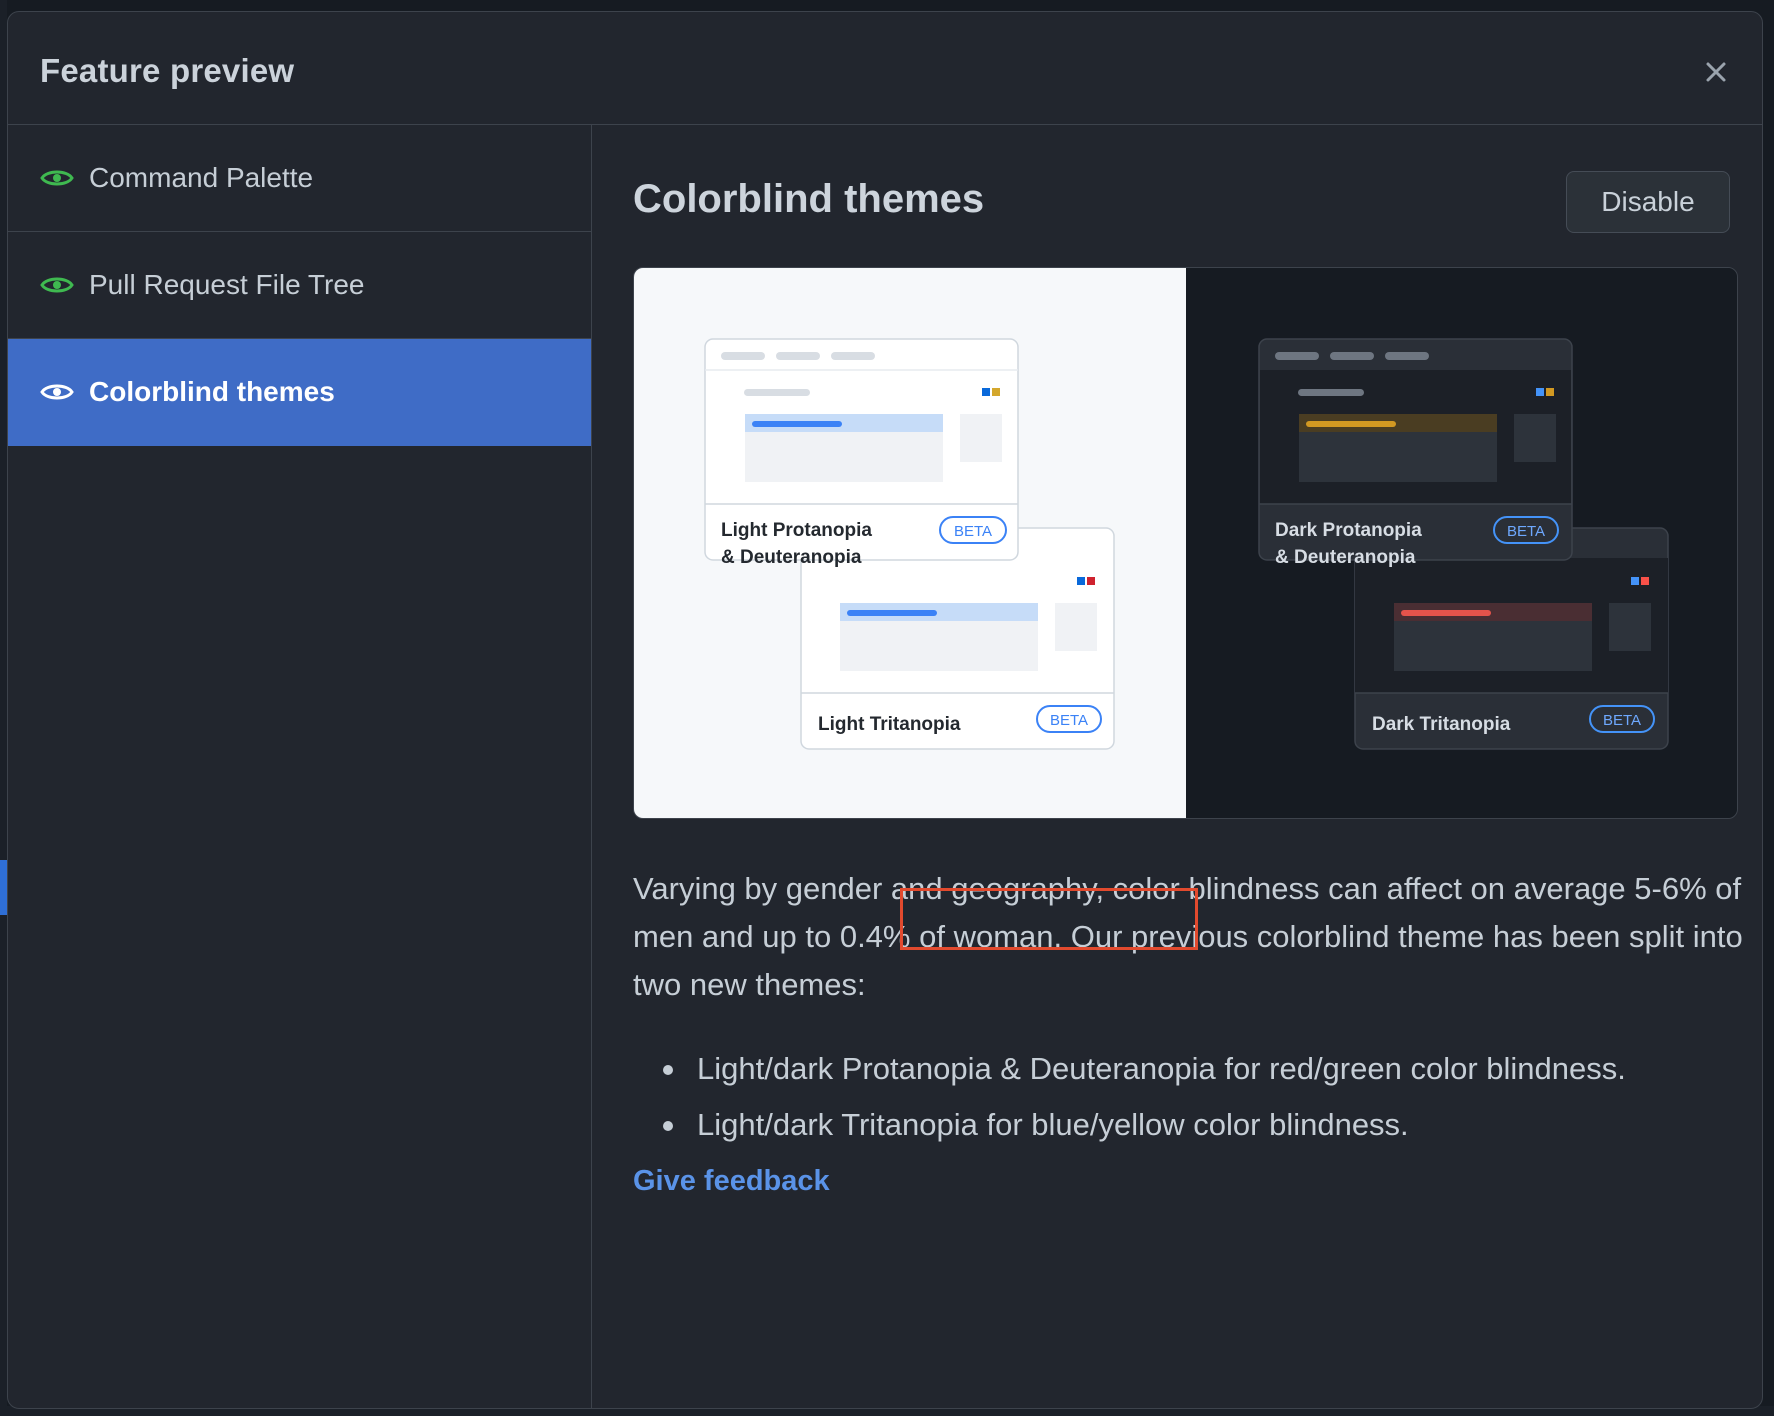 This screenshot has height=1416, width=1774. What do you see at coordinates (167, 70) in the screenshot?
I see `dialog-title: Feature preview` at bounding box center [167, 70].